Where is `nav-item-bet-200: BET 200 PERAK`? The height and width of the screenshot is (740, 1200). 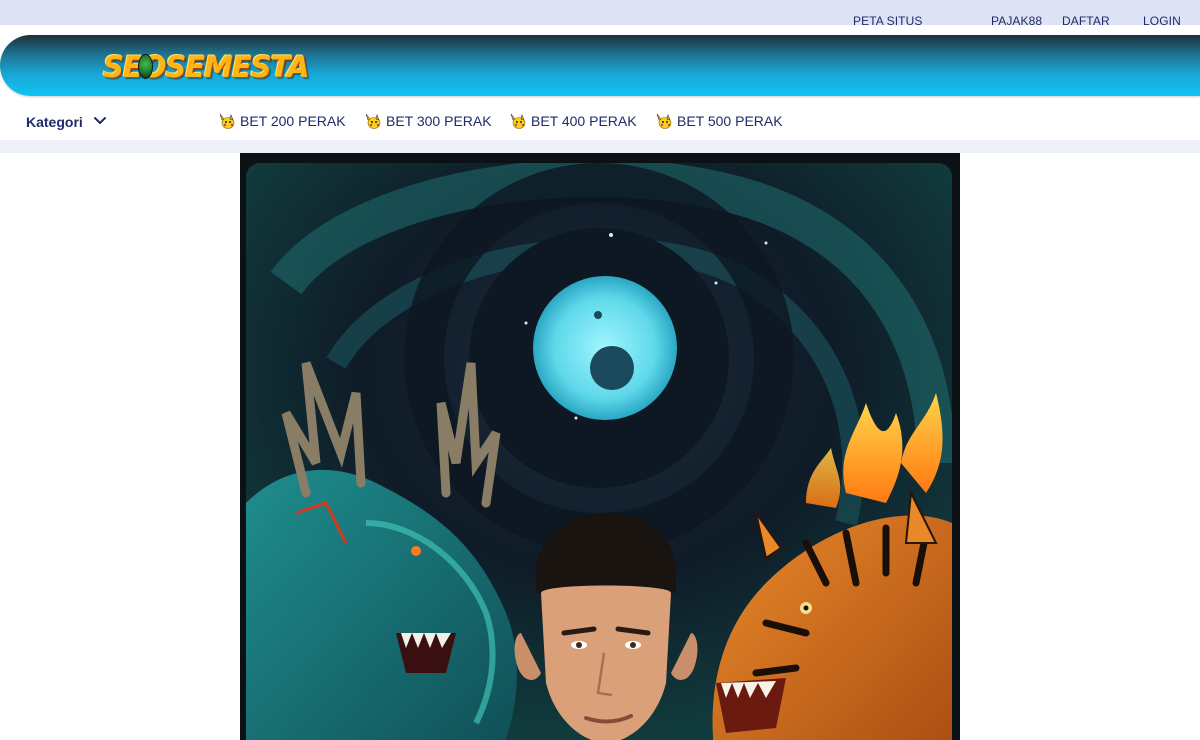 nav-item-bet-200: BET 200 PERAK is located at coordinates (281, 121).